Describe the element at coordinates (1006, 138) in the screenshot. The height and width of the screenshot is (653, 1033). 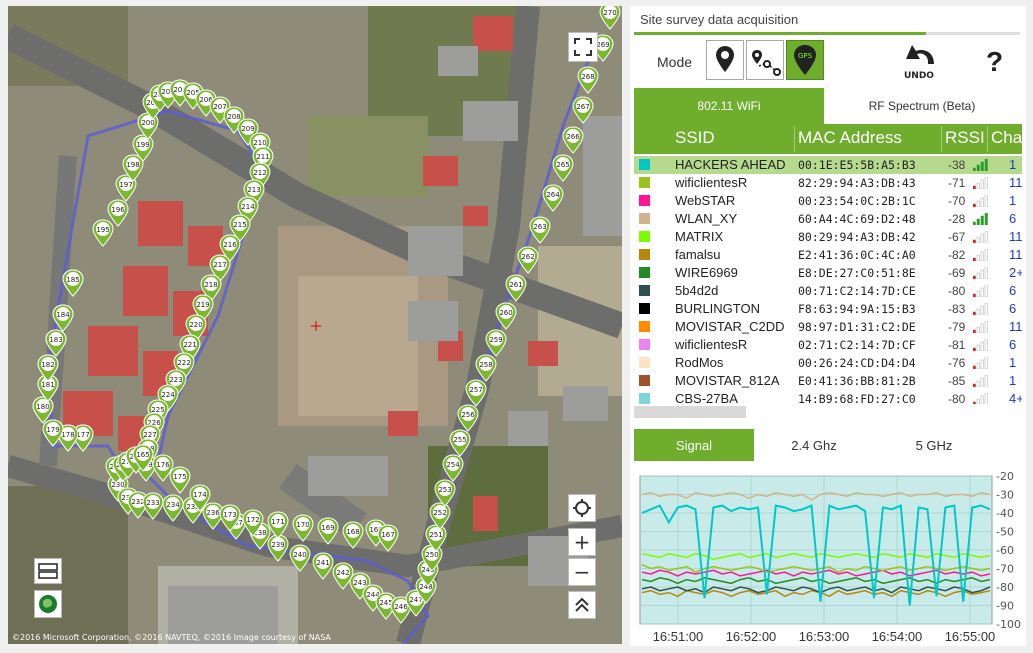
I see `column-channel: Cha` at that location.